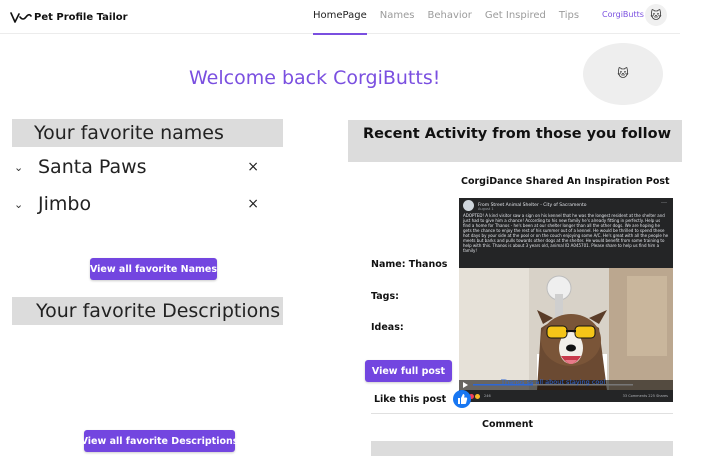  I want to click on nav-link-tips: Tips, so click(569, 17).